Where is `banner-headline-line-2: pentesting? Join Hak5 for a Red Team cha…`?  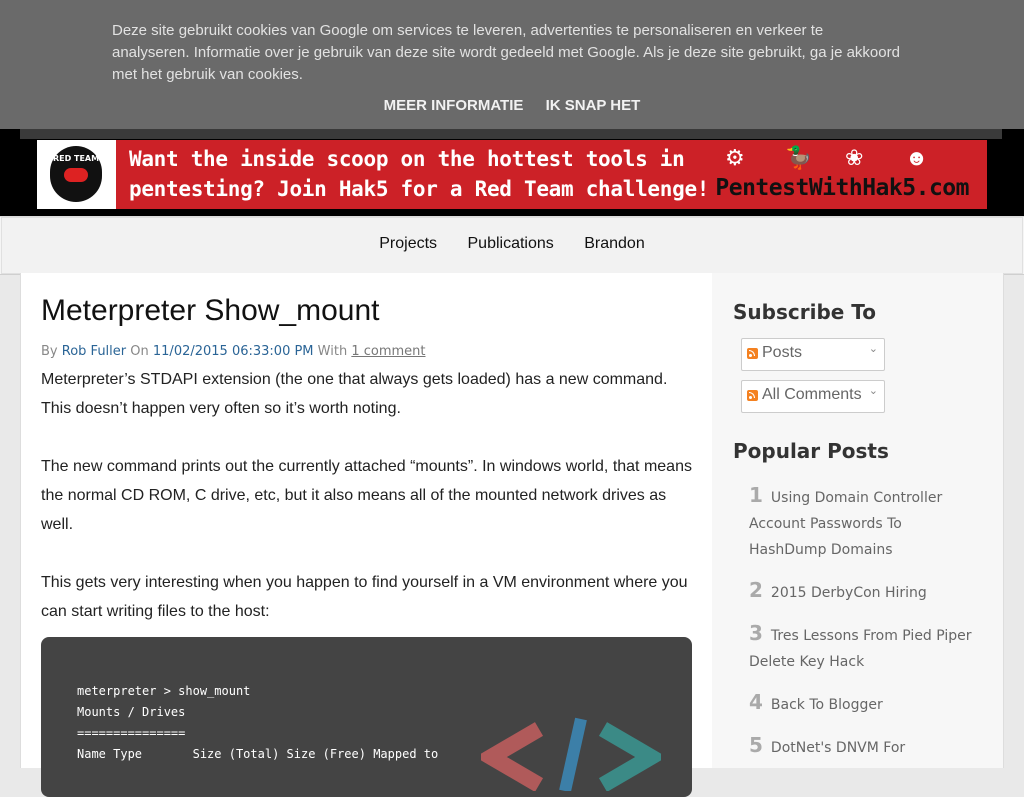
banner-headline-line-2: pentesting? Join Hak5 for a Red Team cha… is located at coordinates (419, 189).